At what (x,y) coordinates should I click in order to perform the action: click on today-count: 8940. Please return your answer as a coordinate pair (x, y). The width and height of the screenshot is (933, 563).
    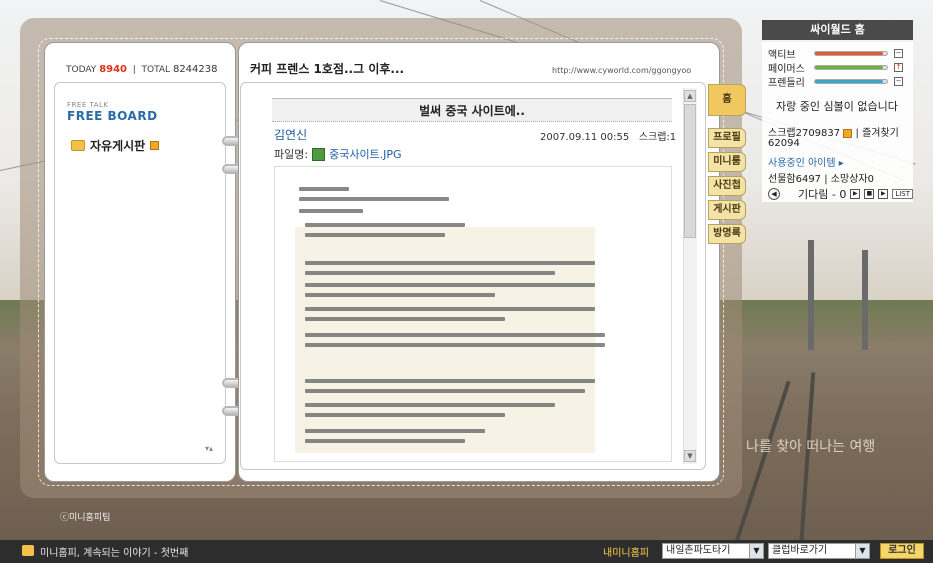
    Looking at the image, I should click on (113, 69).